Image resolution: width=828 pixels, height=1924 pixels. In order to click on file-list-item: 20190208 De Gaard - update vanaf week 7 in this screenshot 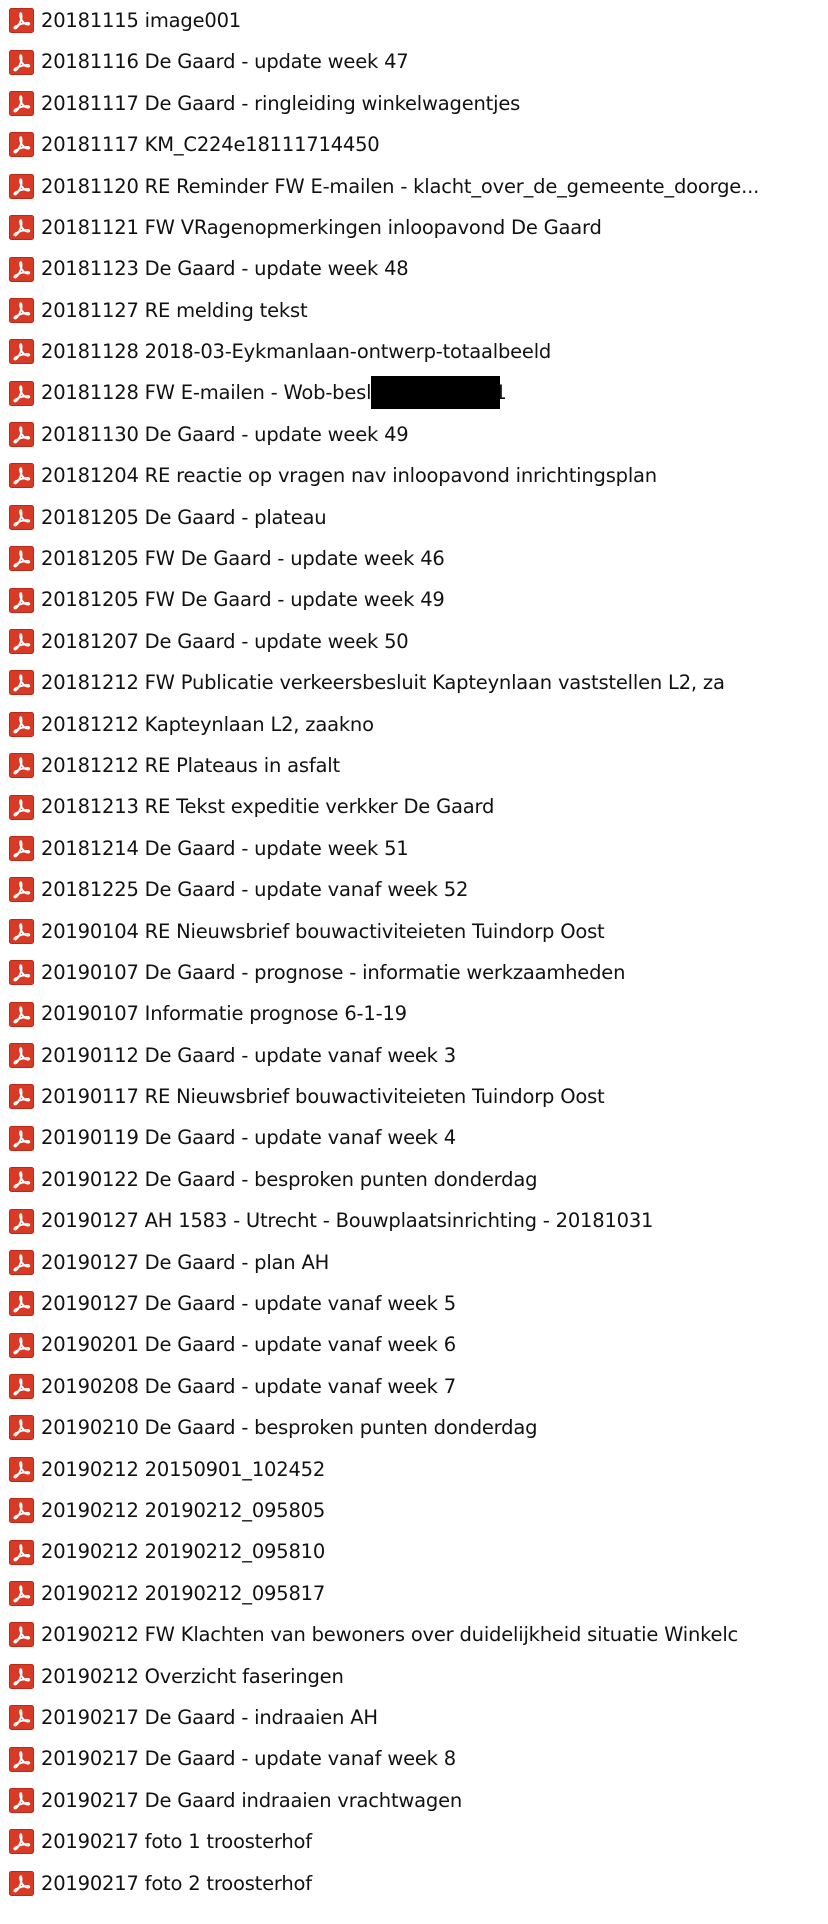, I will do `click(414, 1386)`.